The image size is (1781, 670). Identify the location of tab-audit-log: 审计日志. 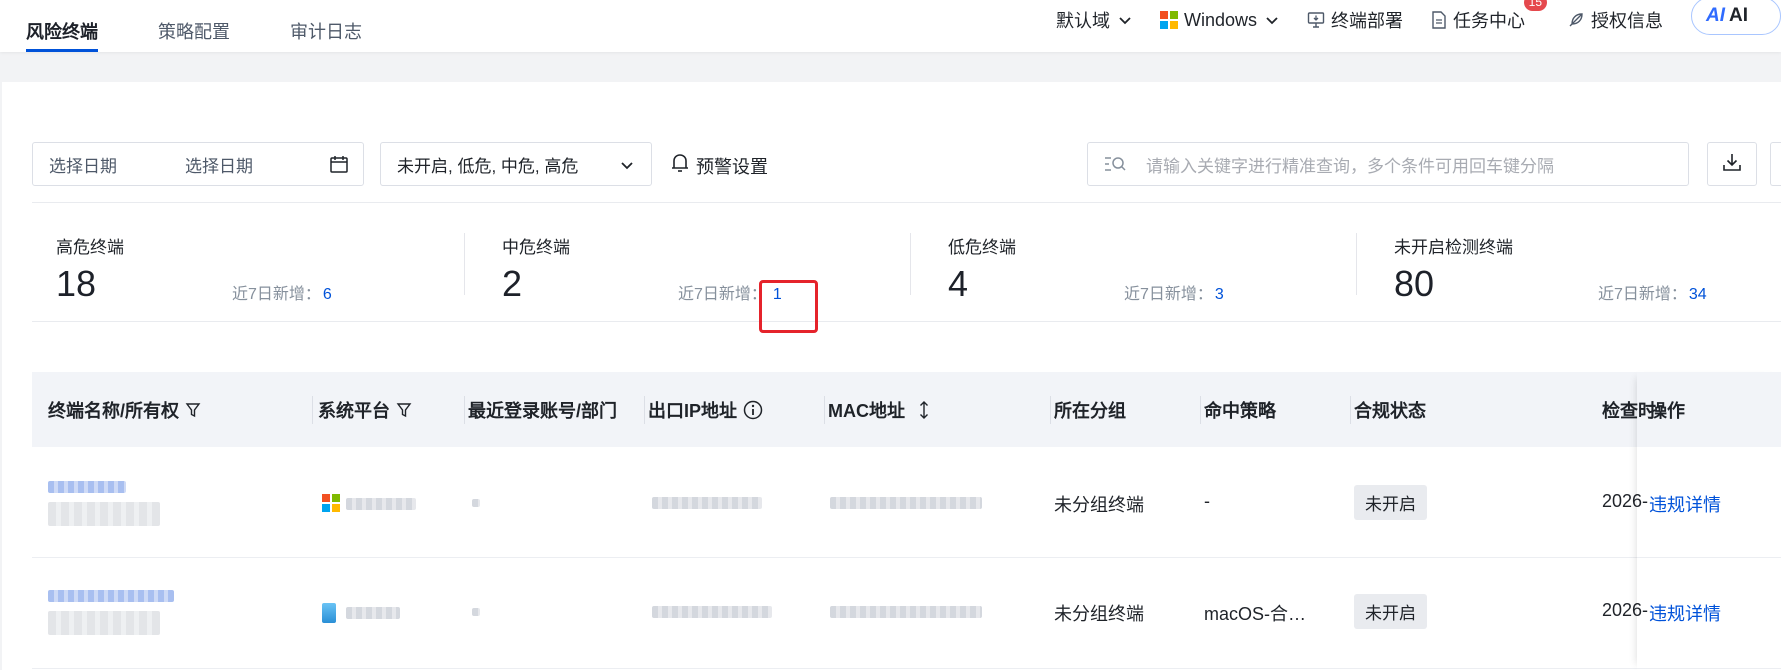
(326, 26).